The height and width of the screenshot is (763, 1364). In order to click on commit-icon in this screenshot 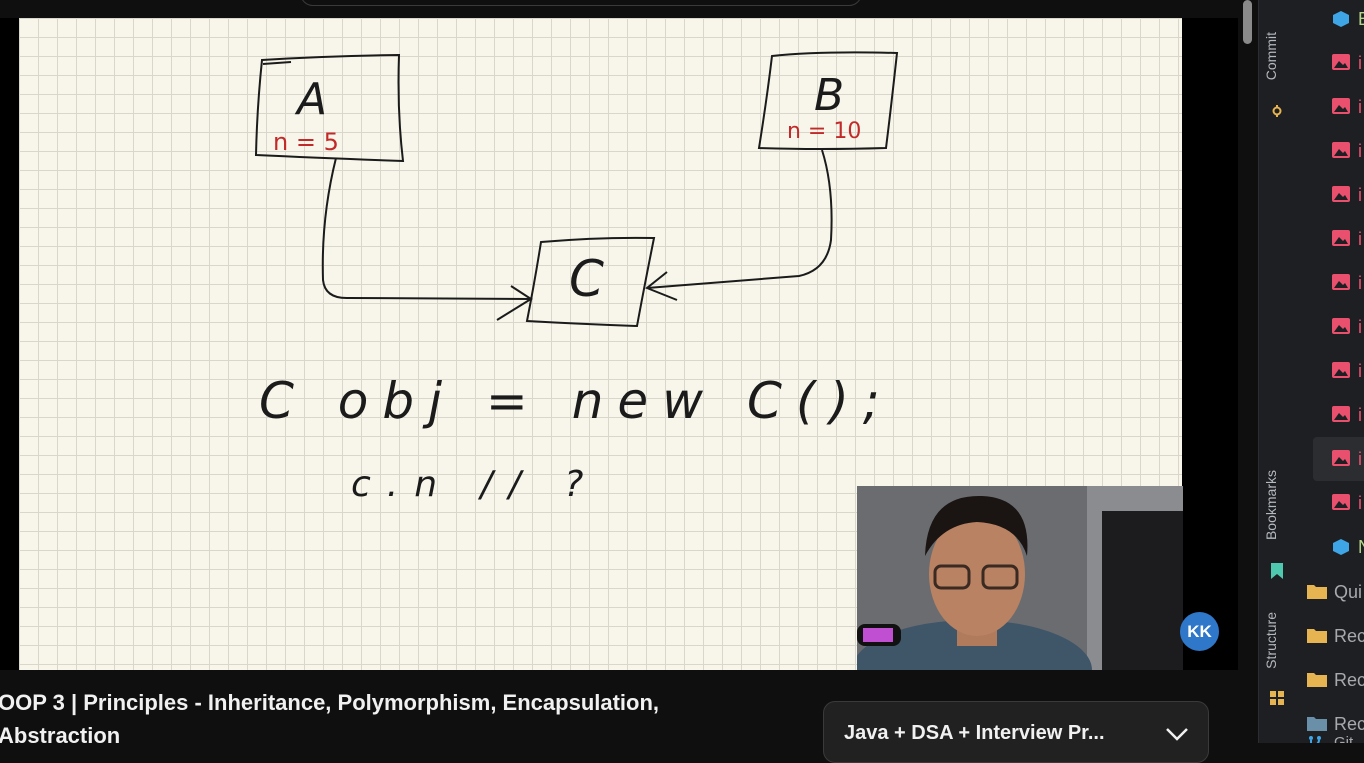, I will do `click(1277, 113)`.